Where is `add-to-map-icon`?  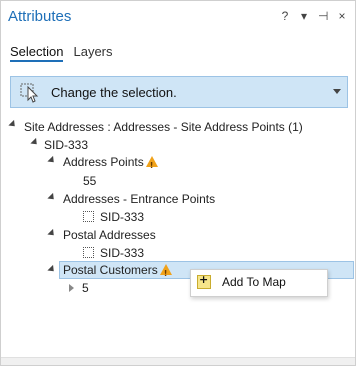
add-to-map-icon is located at coordinates (204, 281).